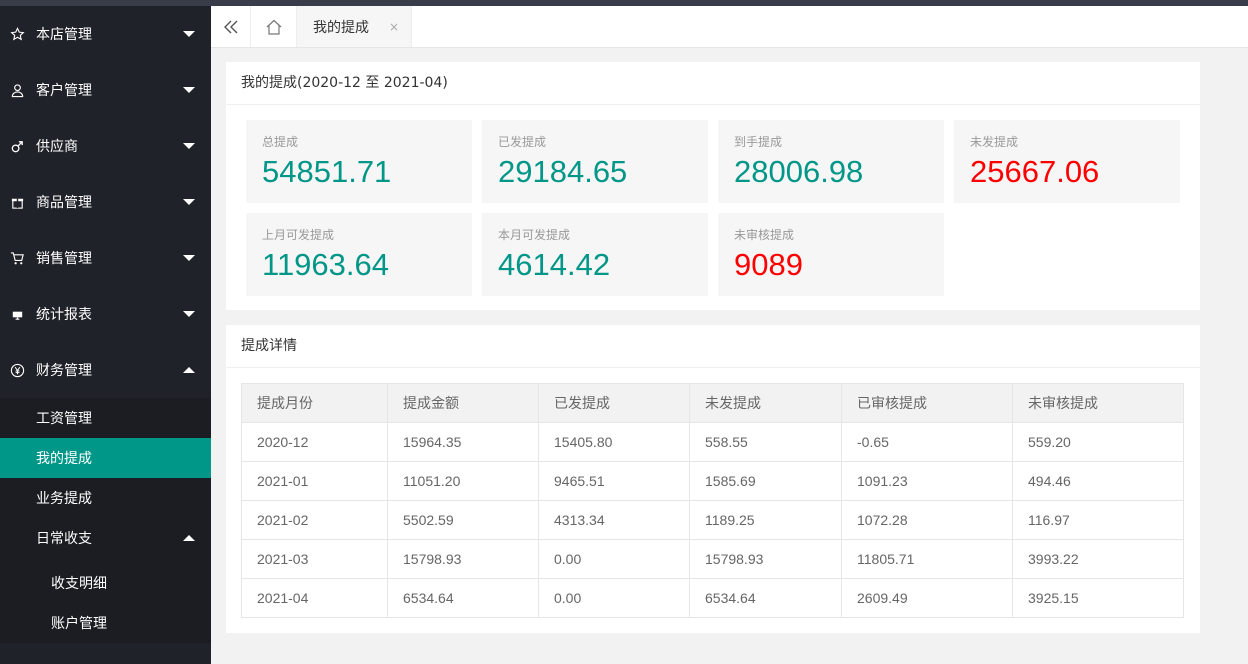  Describe the element at coordinates (325, 264) in the screenshot. I see `stat-value: 11963.64` at that location.